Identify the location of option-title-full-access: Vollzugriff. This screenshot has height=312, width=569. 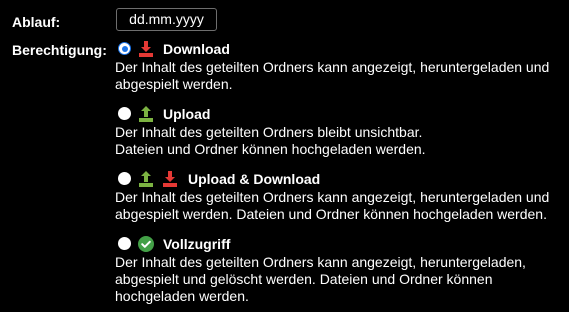
(196, 244).